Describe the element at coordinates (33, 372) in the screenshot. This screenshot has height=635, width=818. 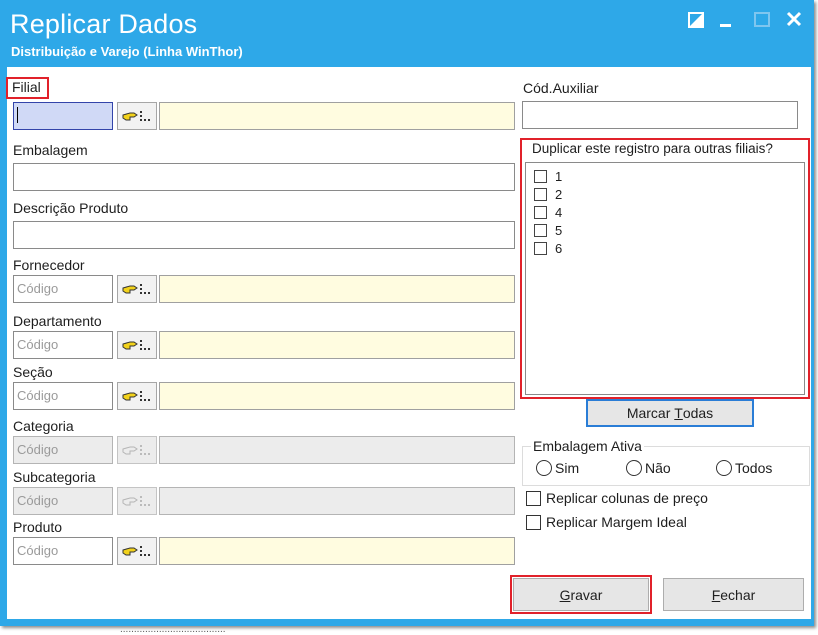
I see `secao-label: Seção` at that location.